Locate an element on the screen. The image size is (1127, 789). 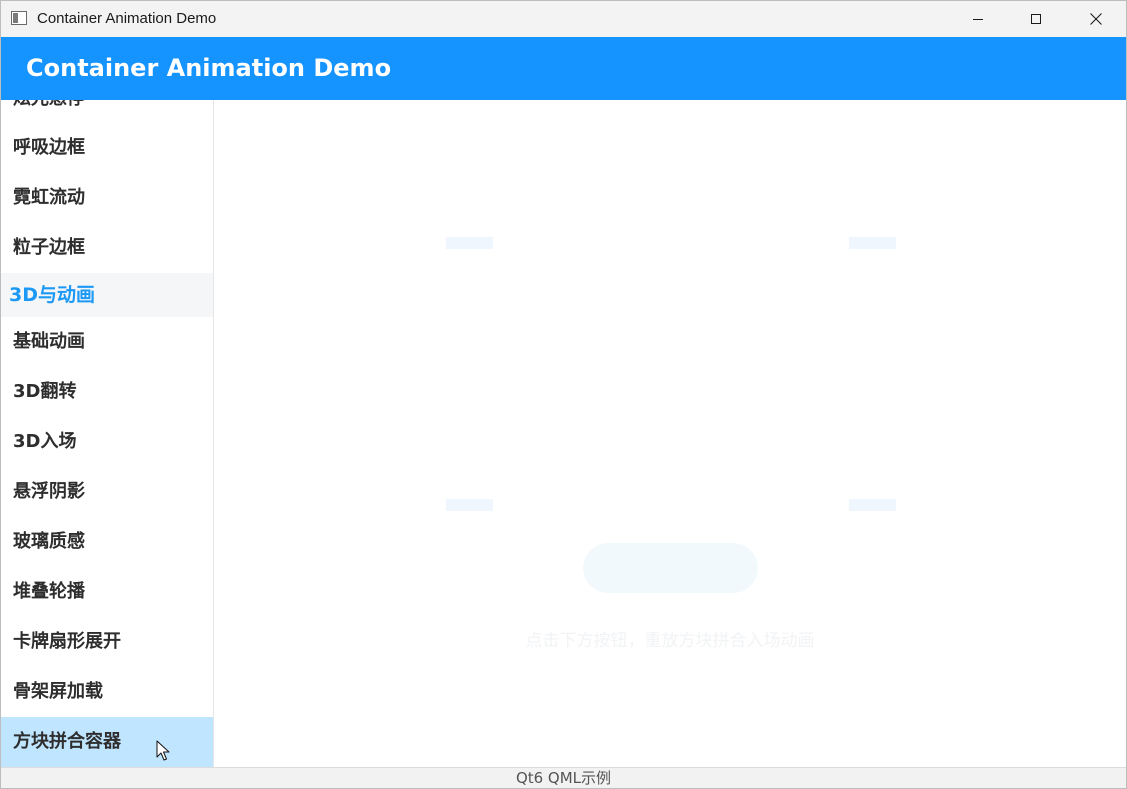
minimize-button is located at coordinates (978, 19).